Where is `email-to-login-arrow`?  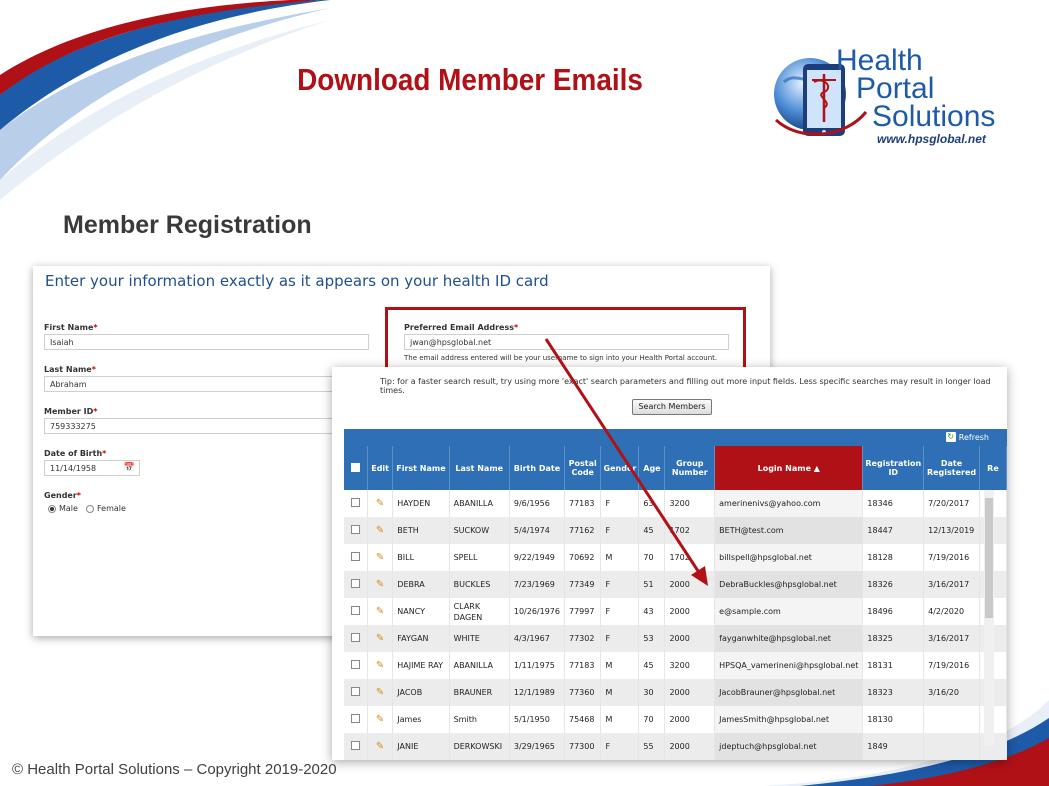 email-to-login-arrow is located at coordinates (626, 462).